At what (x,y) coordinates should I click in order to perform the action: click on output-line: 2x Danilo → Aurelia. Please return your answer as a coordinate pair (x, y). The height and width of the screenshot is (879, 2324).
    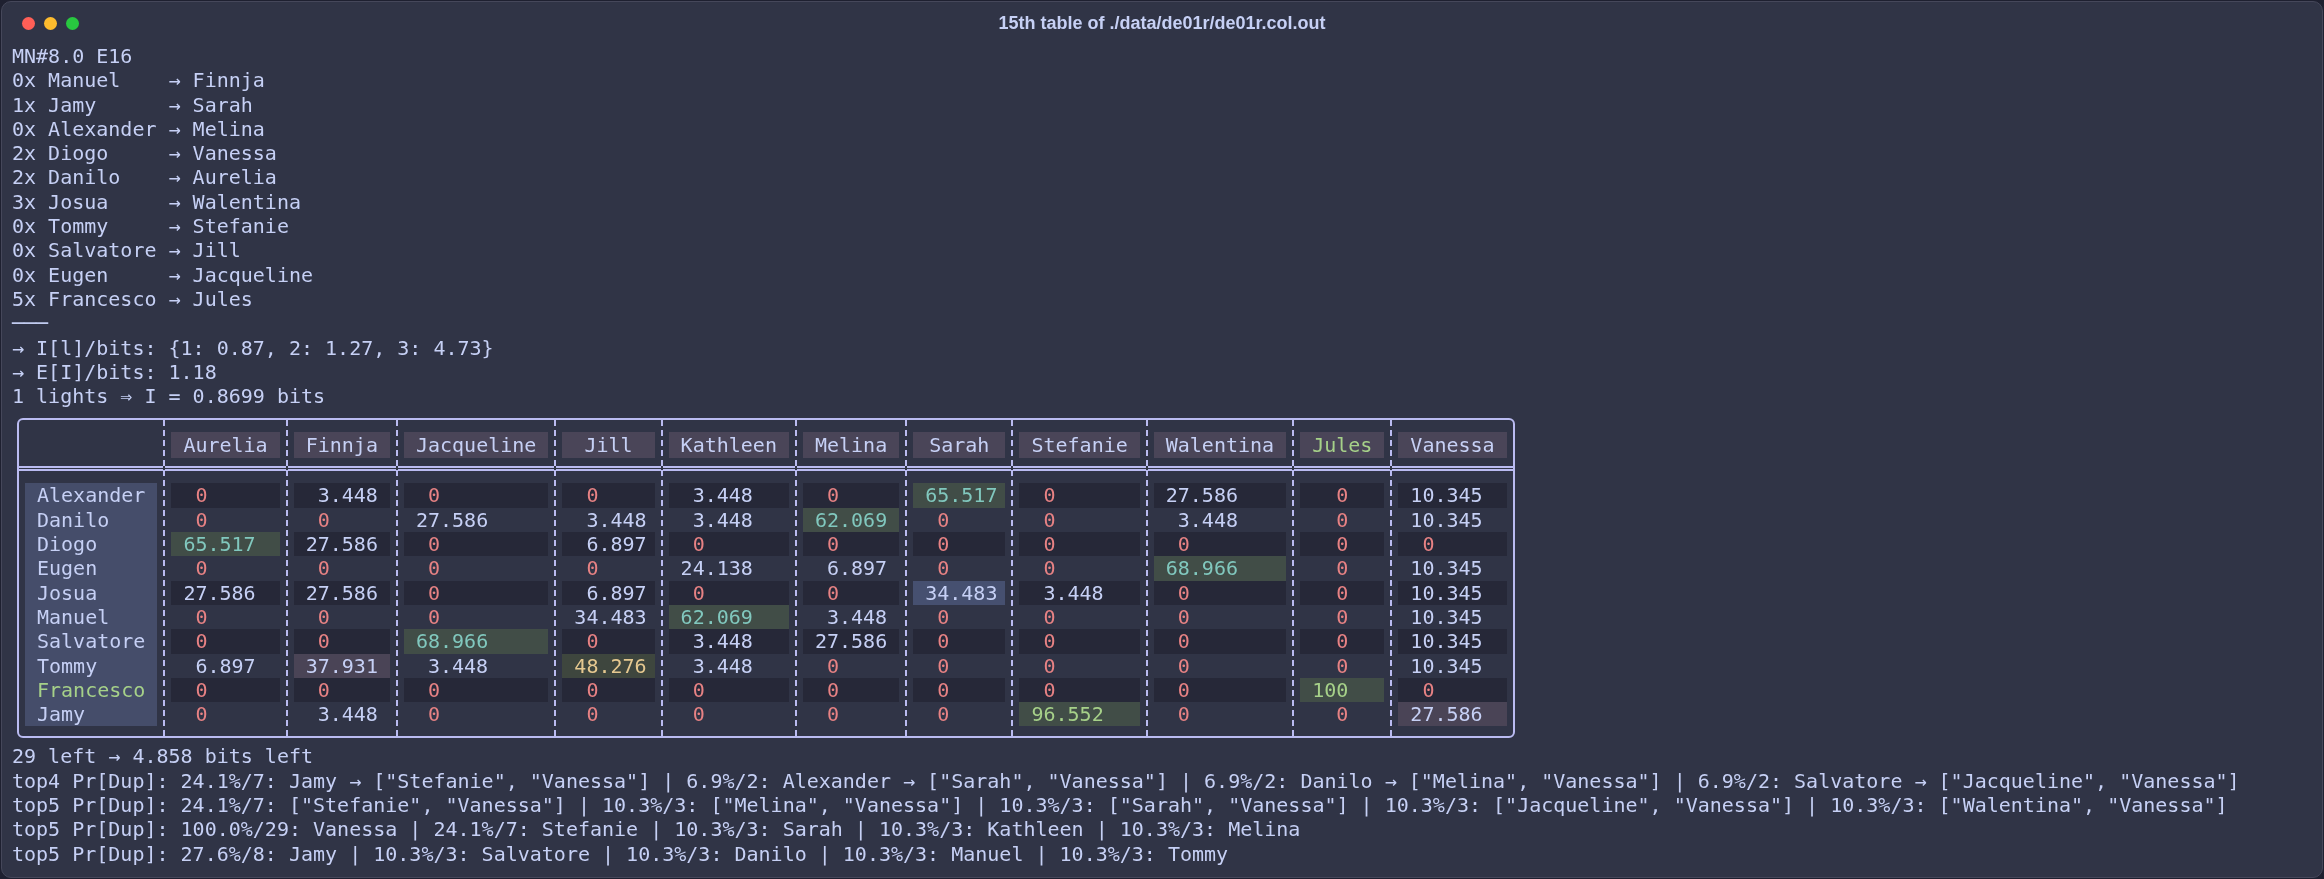
    Looking at the image, I should click on (144, 177).